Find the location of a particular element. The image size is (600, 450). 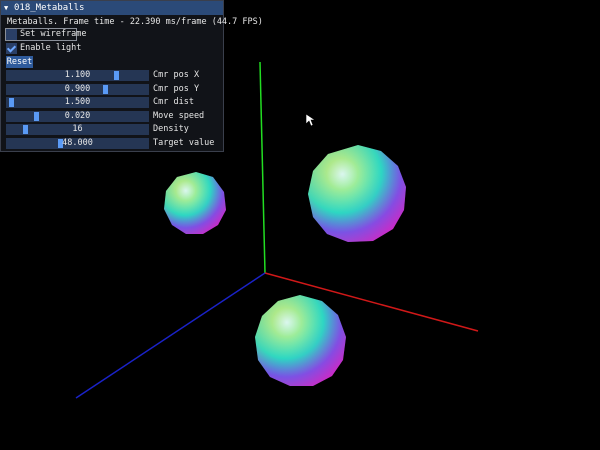

light-checkbox is located at coordinates (11, 48).